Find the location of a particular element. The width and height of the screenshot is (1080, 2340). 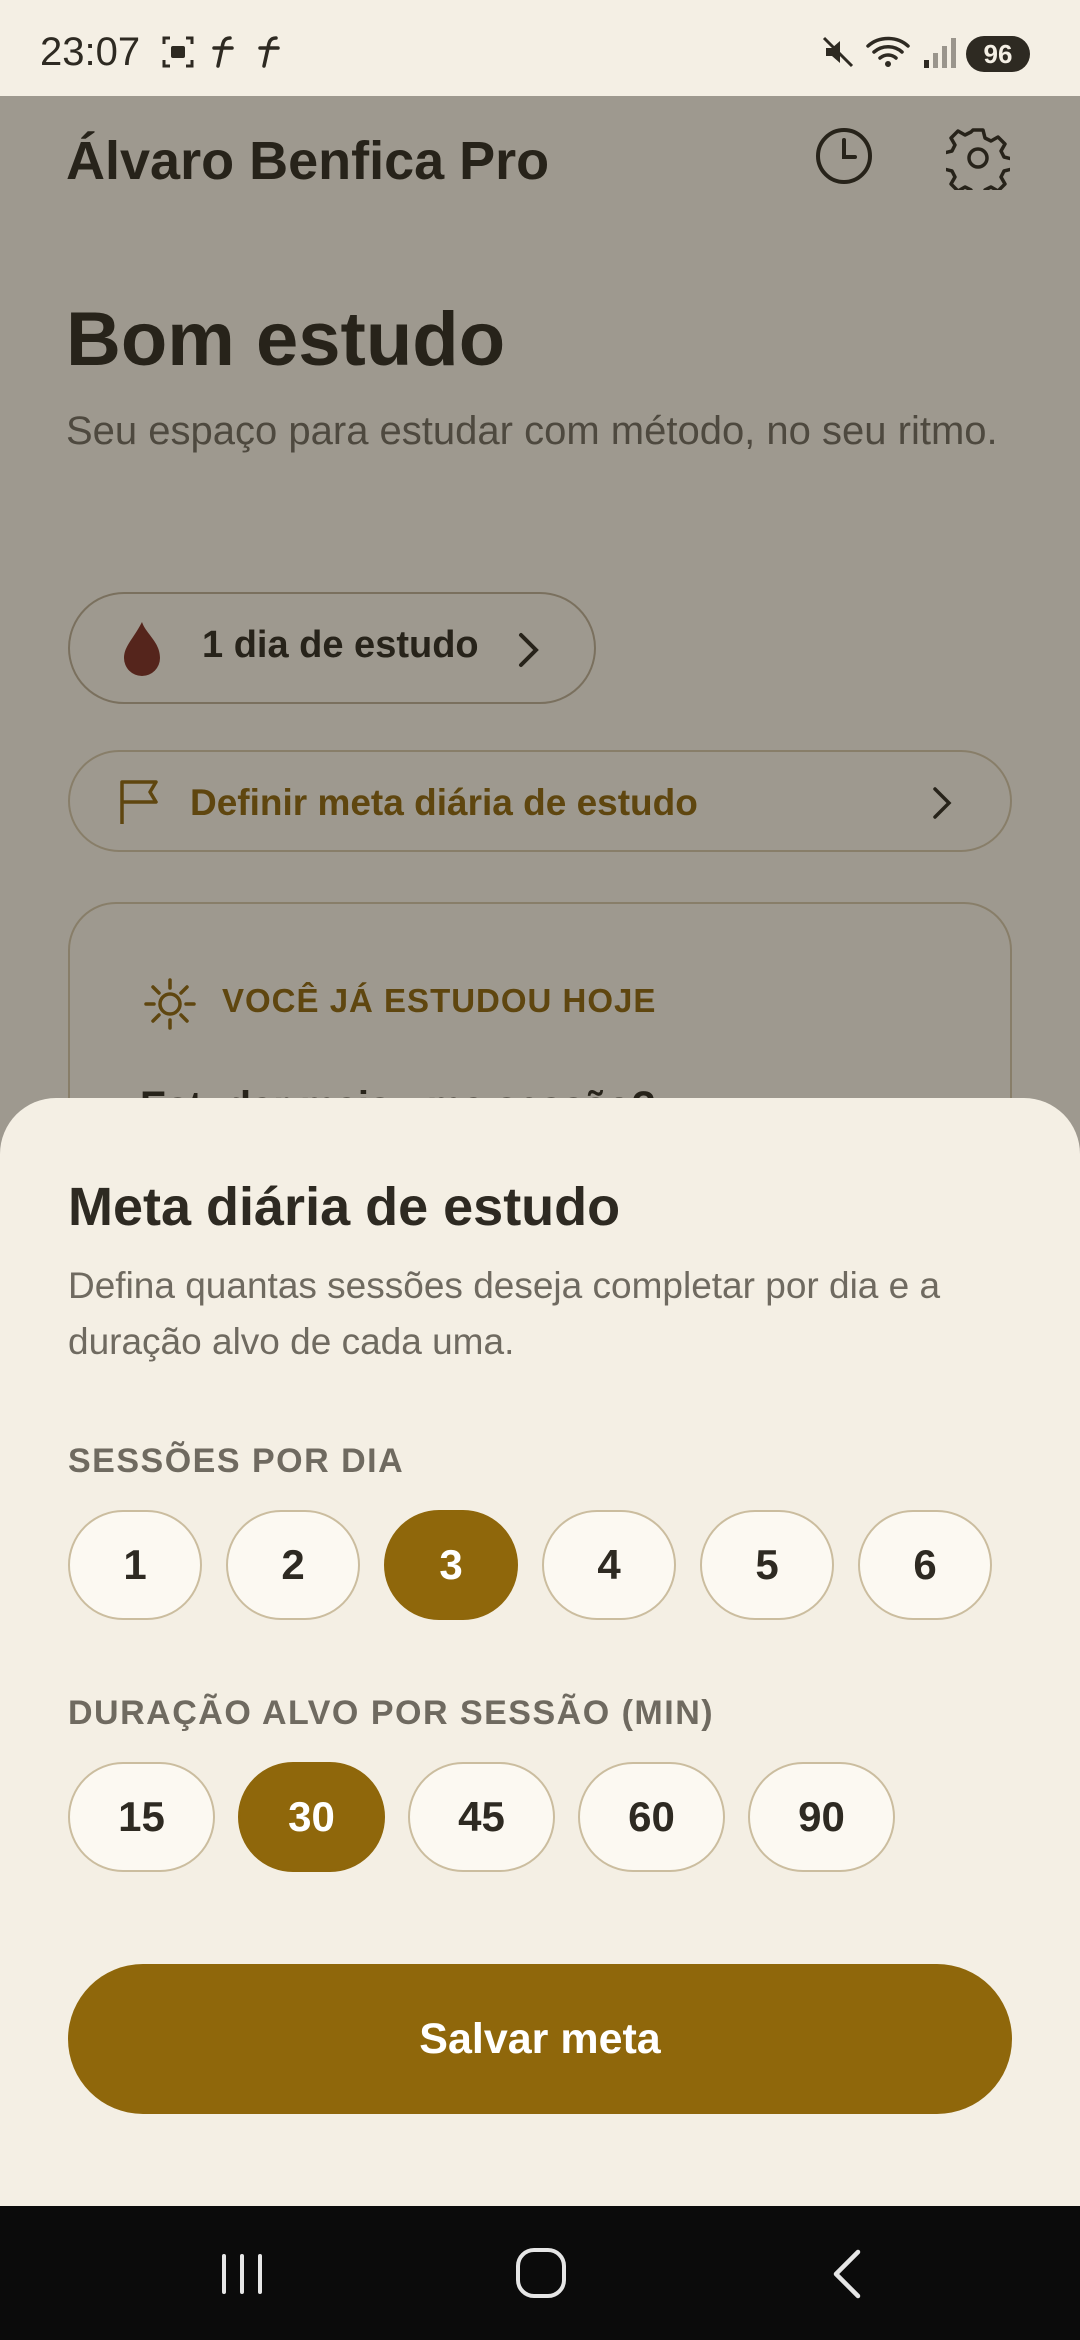

session-chip-2: 2 is located at coordinates (293, 1565).